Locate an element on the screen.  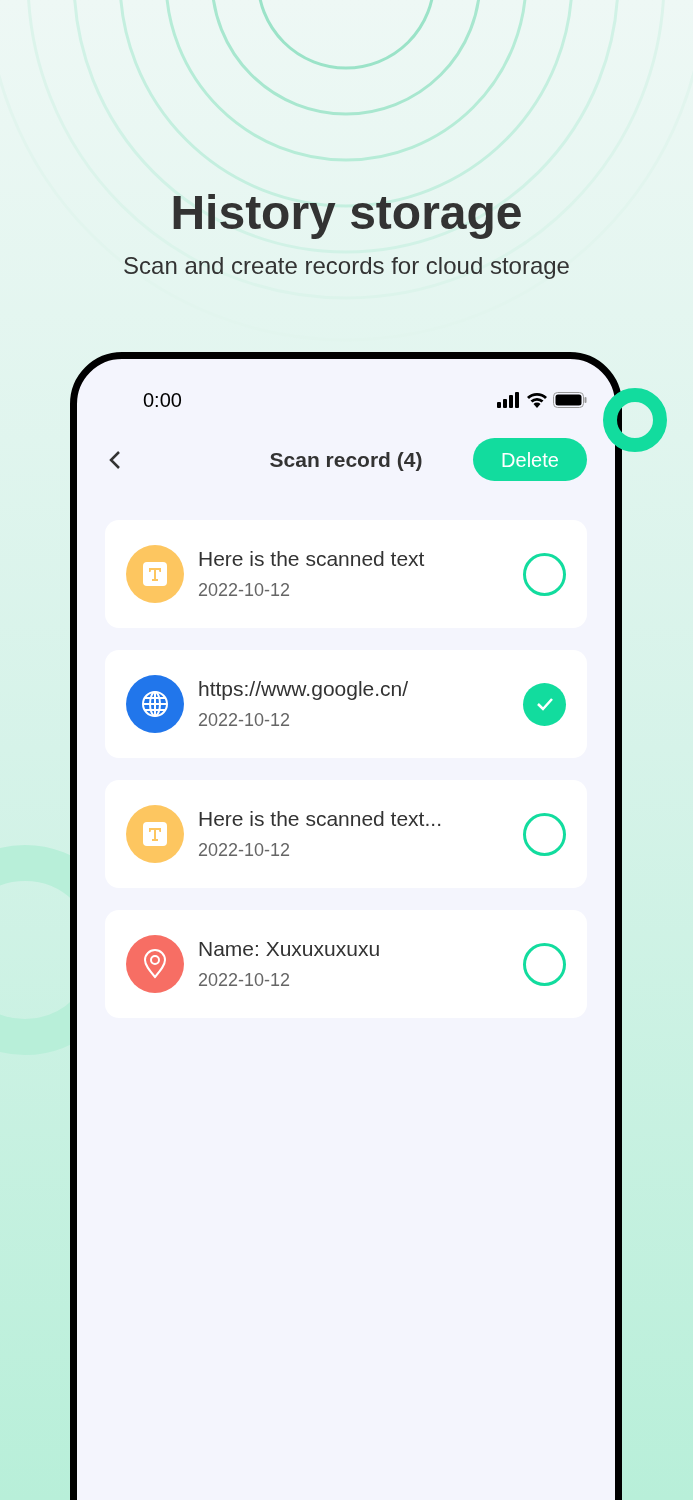
record-card: Name: Xuxuxuxuxu 2022-10-12 is located at coordinates (346, 964).